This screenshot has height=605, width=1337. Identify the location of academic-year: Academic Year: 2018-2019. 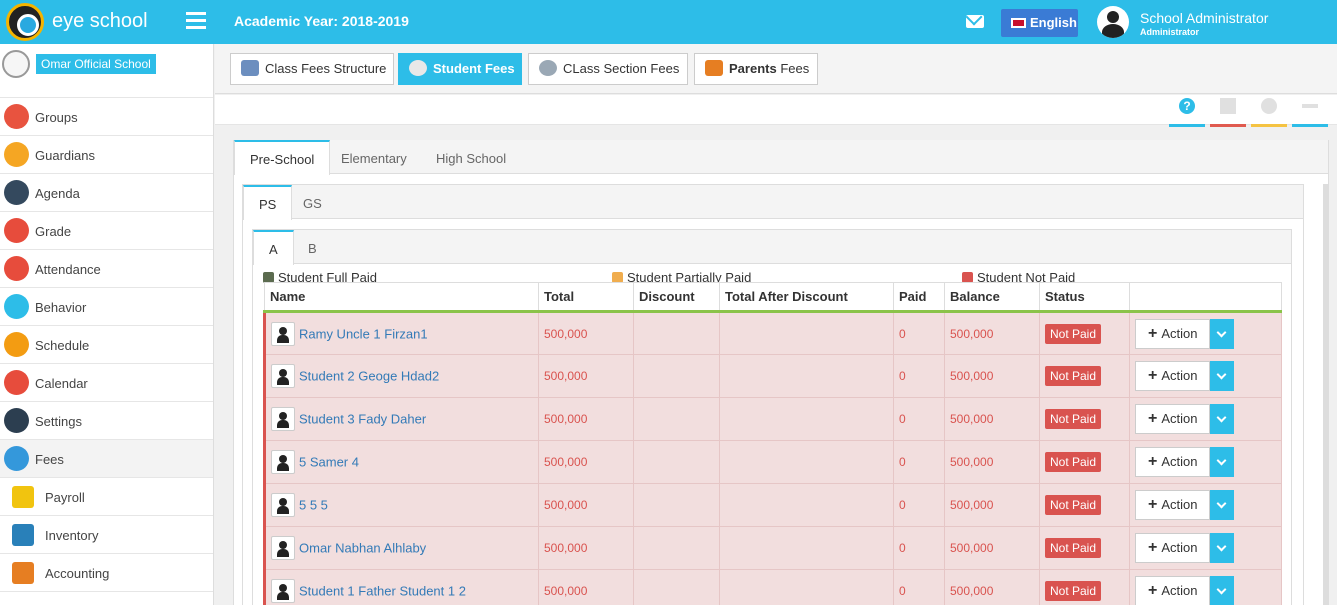
(321, 21).